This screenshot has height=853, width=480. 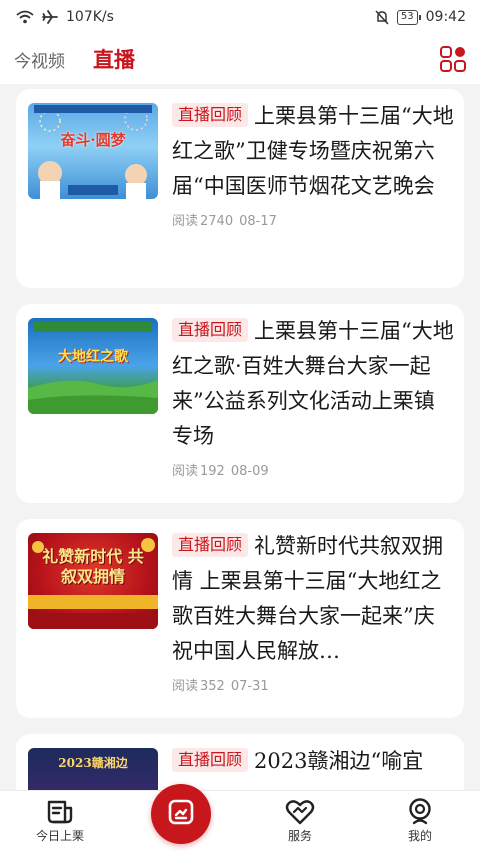 I want to click on nav-label: 我的, so click(x=419, y=836).